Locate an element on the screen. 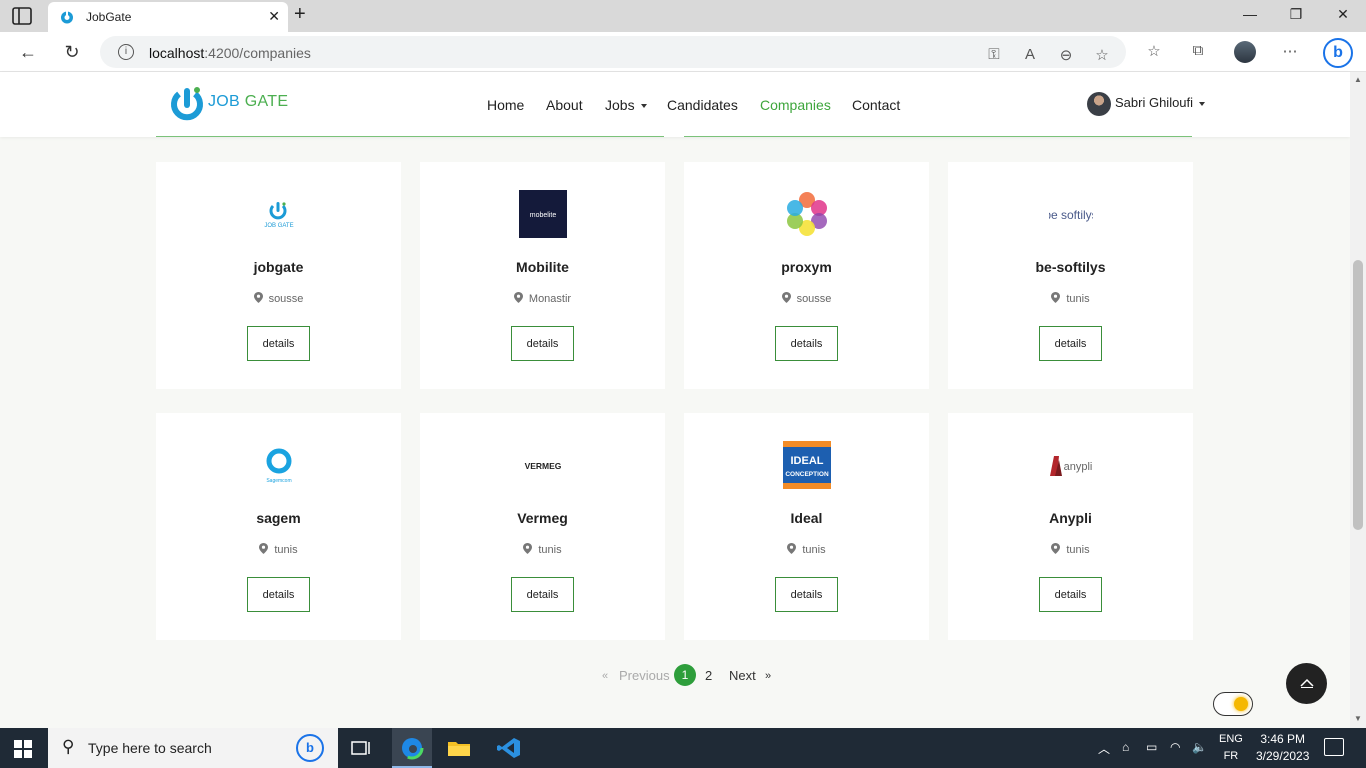 Image resolution: width=1366 pixels, height=768 pixels. company-card: IDEAL CONCEPTION Ideal tunis details is located at coordinates (806, 526).